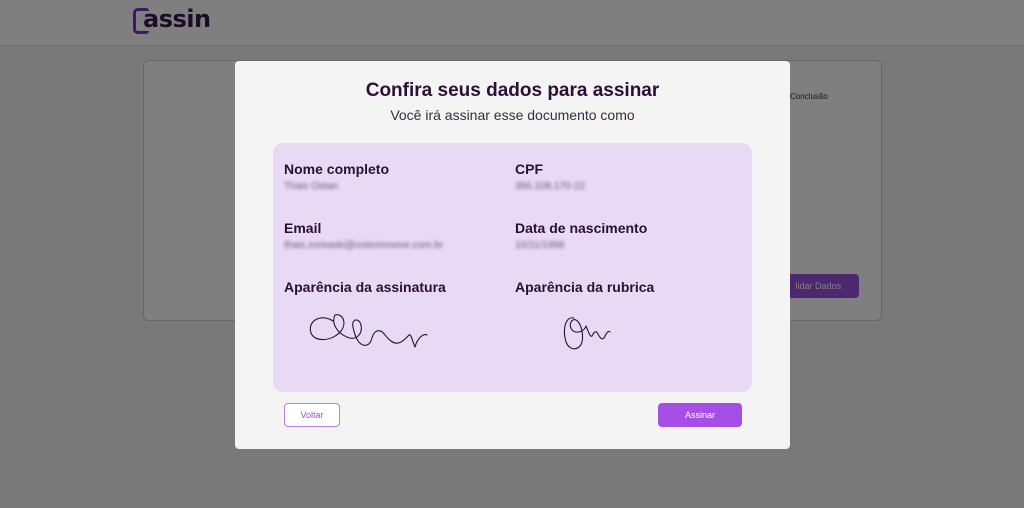 The height and width of the screenshot is (508, 1024). What do you see at coordinates (550, 186) in the screenshot?
I see `cpf-value: 356.108.170-22` at bounding box center [550, 186].